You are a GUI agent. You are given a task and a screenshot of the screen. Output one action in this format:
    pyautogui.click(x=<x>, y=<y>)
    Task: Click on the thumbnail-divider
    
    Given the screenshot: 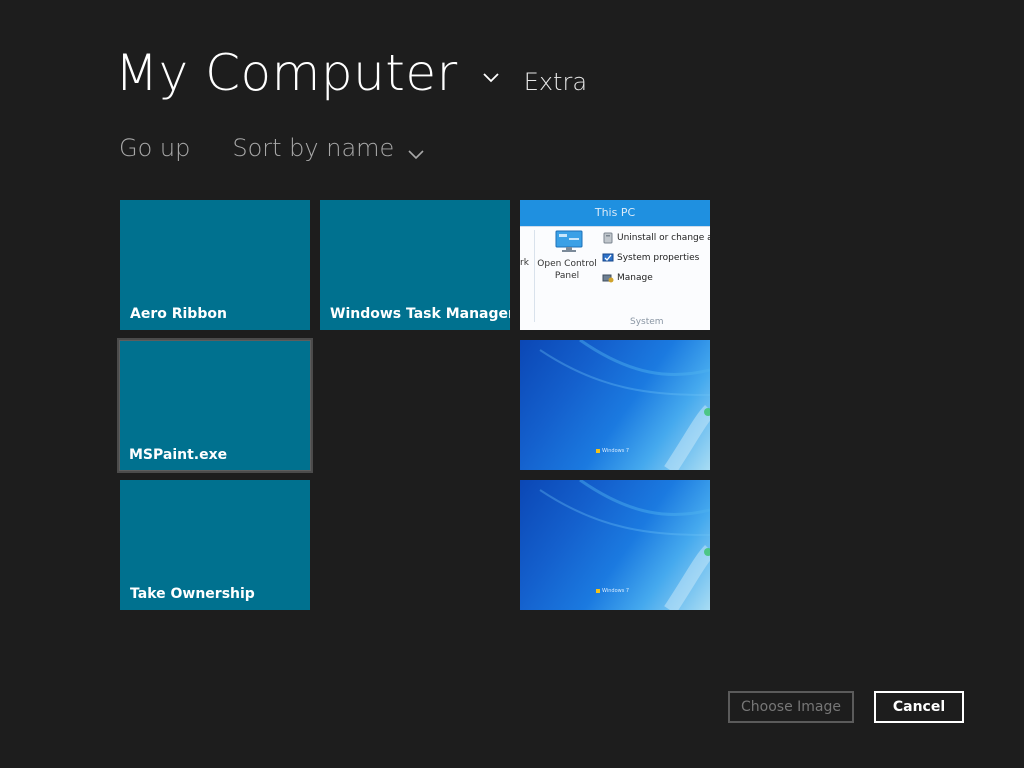 What is the action you would take?
    pyautogui.click(x=534, y=276)
    